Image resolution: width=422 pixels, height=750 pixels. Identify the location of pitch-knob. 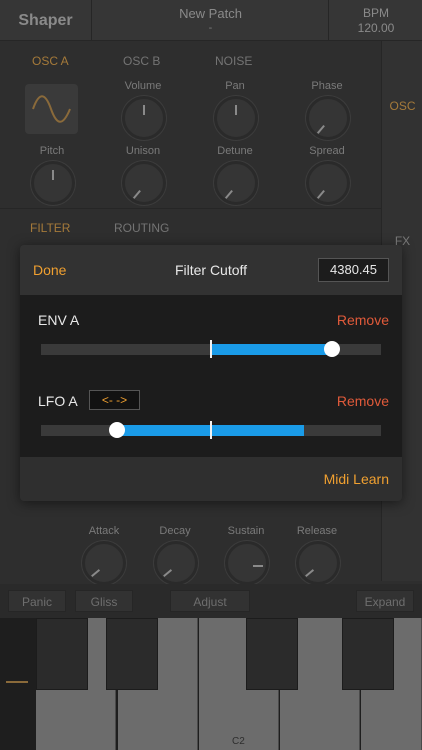
(53, 183).